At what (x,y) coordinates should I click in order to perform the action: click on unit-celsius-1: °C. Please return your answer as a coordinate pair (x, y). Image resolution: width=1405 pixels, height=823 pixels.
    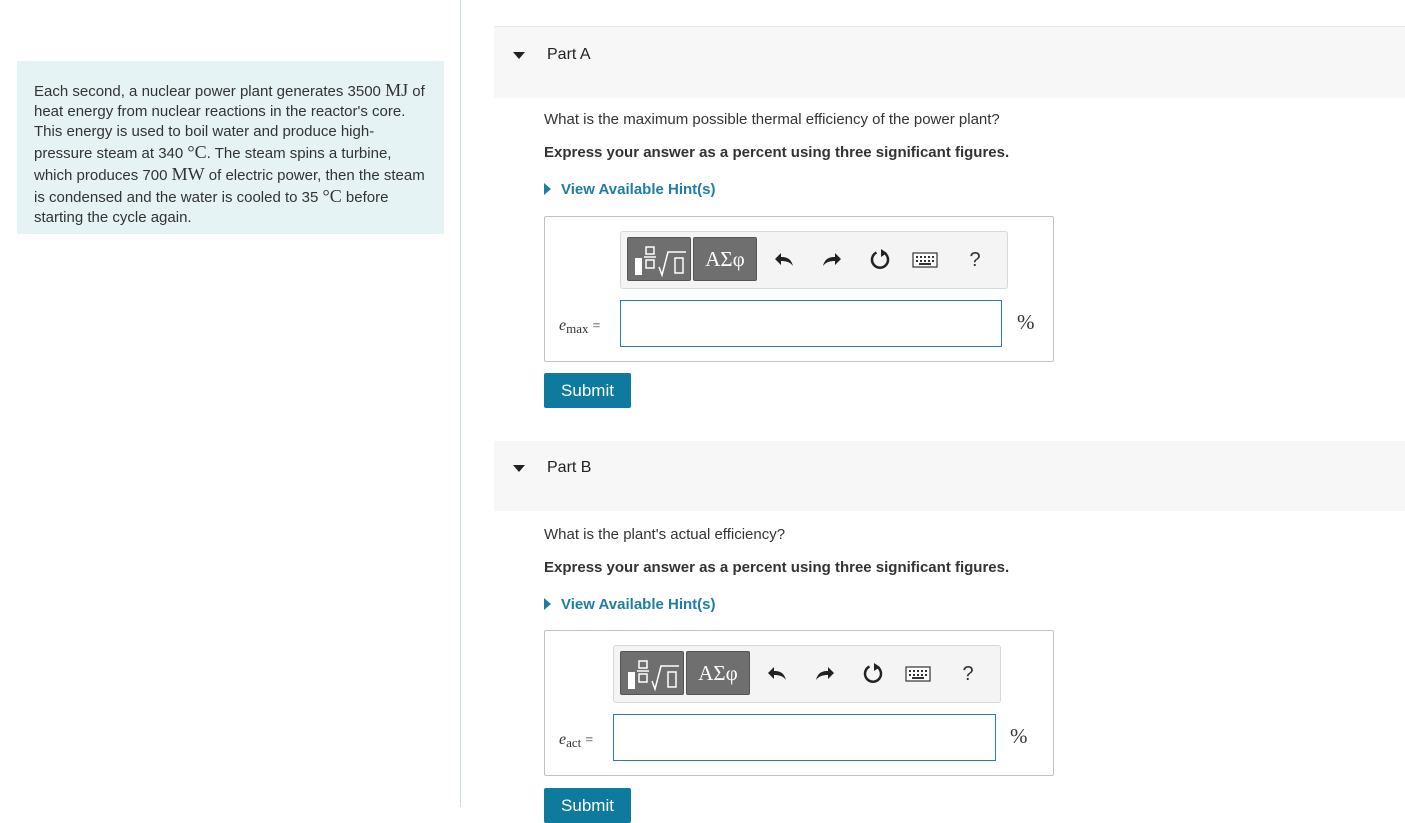
    Looking at the image, I should click on (197, 152).